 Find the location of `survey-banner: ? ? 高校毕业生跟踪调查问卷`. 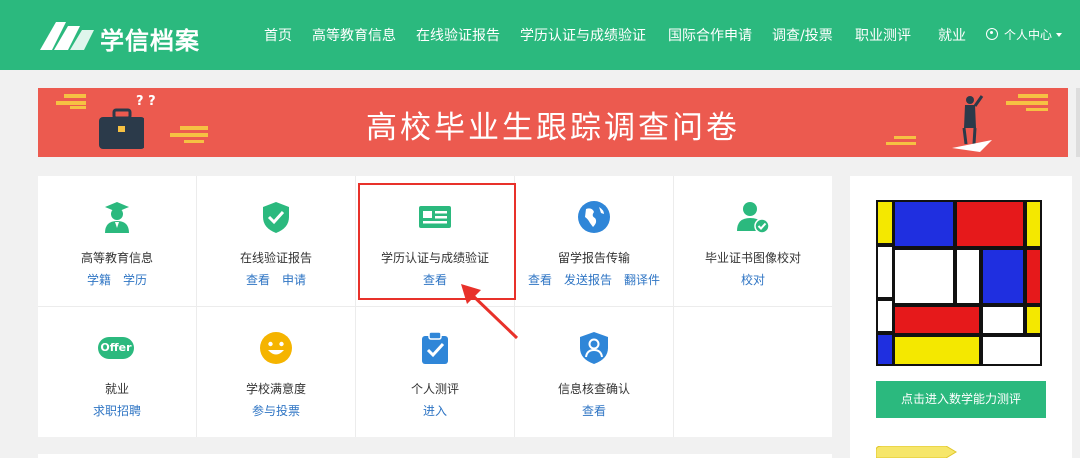

survey-banner: ? ? 高校毕业生跟踪调查问卷 is located at coordinates (553, 122).